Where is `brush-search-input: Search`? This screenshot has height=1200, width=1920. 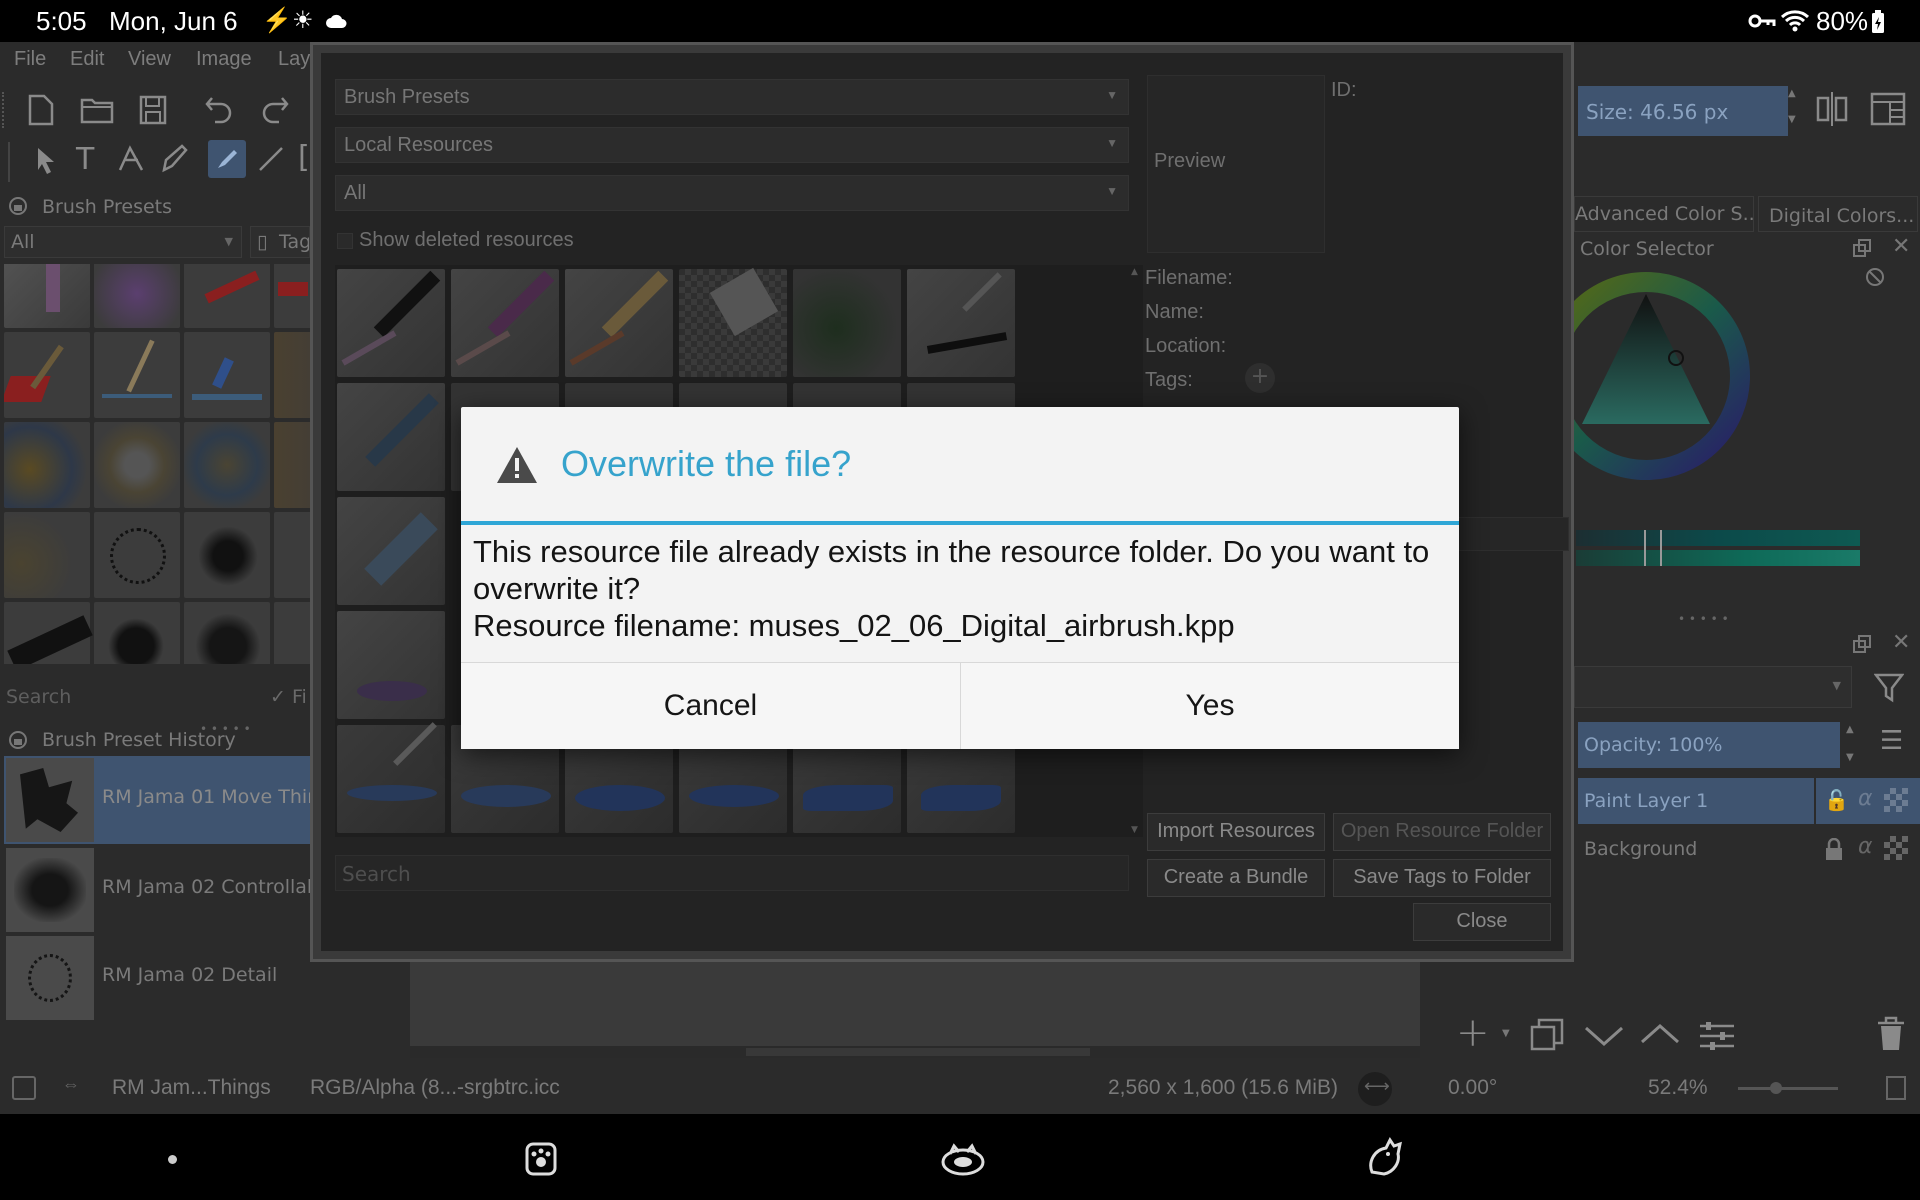 brush-search-input: Search is located at coordinates (38, 697).